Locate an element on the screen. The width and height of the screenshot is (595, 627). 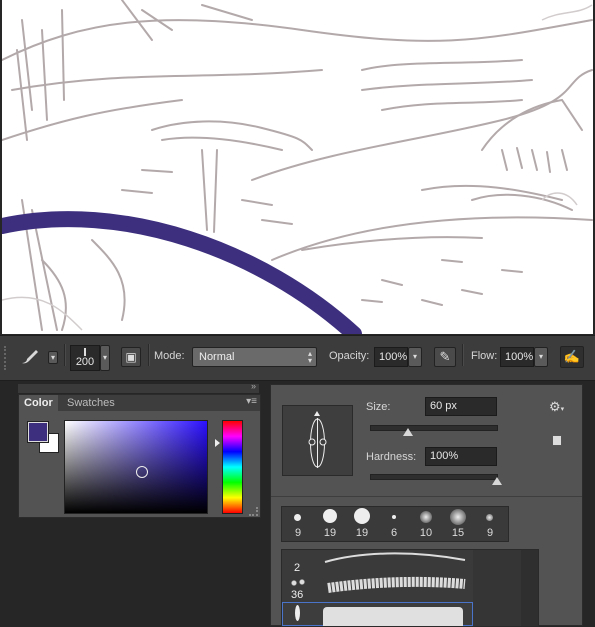
blend-mode-value: Normal is located at coordinates (217, 357).